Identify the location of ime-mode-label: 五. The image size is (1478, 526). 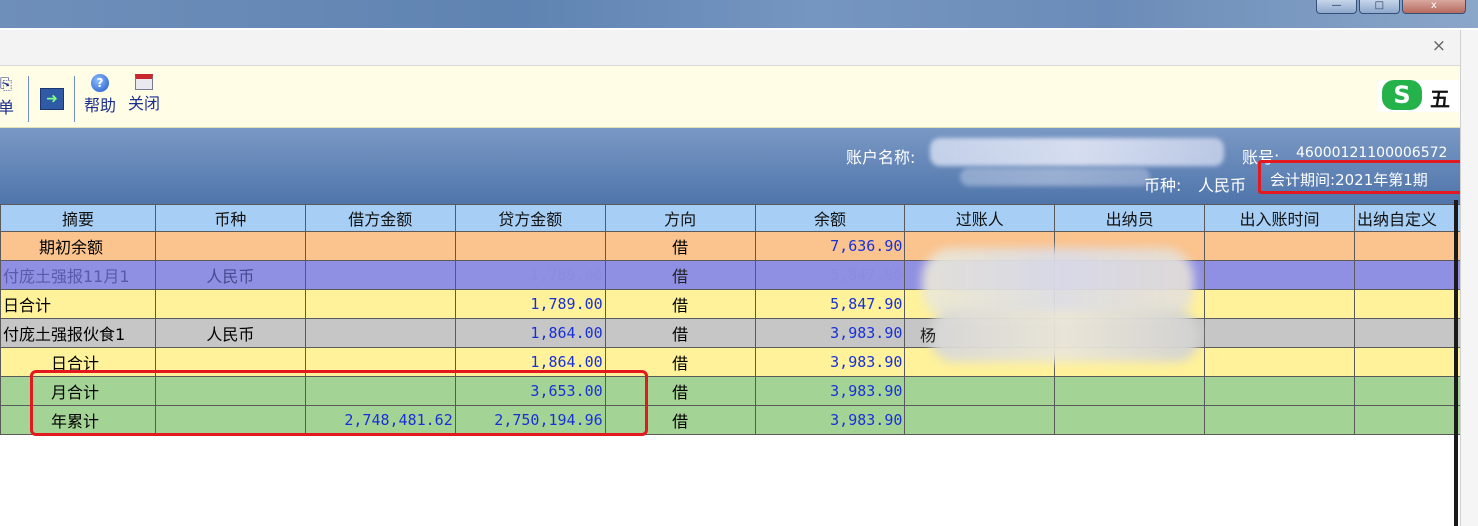
(1440, 99).